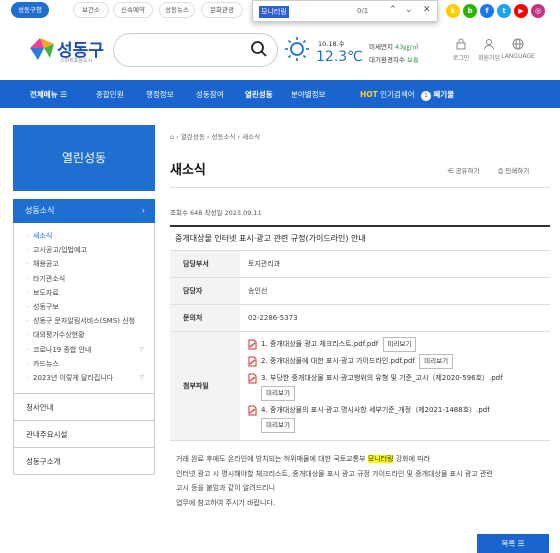  Describe the element at coordinates (487, 11) in the screenshot. I see `facebook-icon: f` at that location.